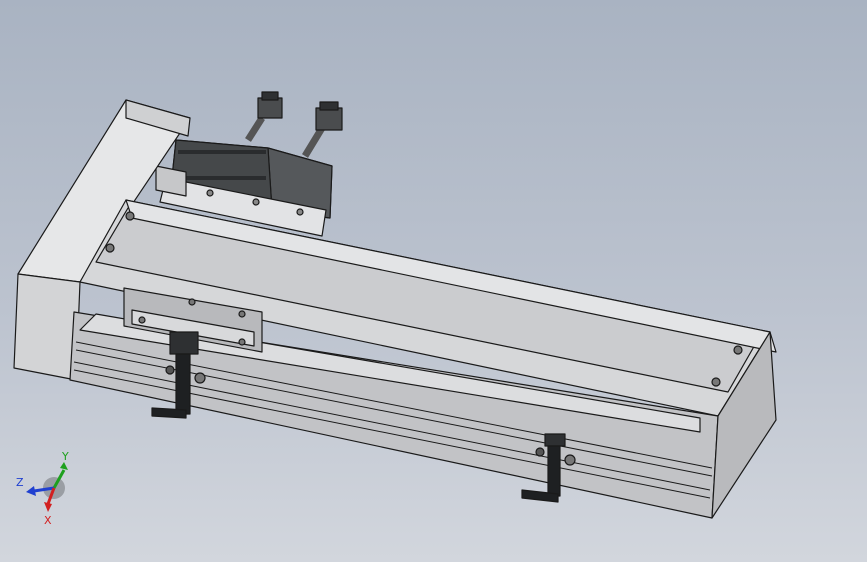 The height and width of the screenshot is (562, 867). I want to click on x-axis-label: X, so click(48, 520).